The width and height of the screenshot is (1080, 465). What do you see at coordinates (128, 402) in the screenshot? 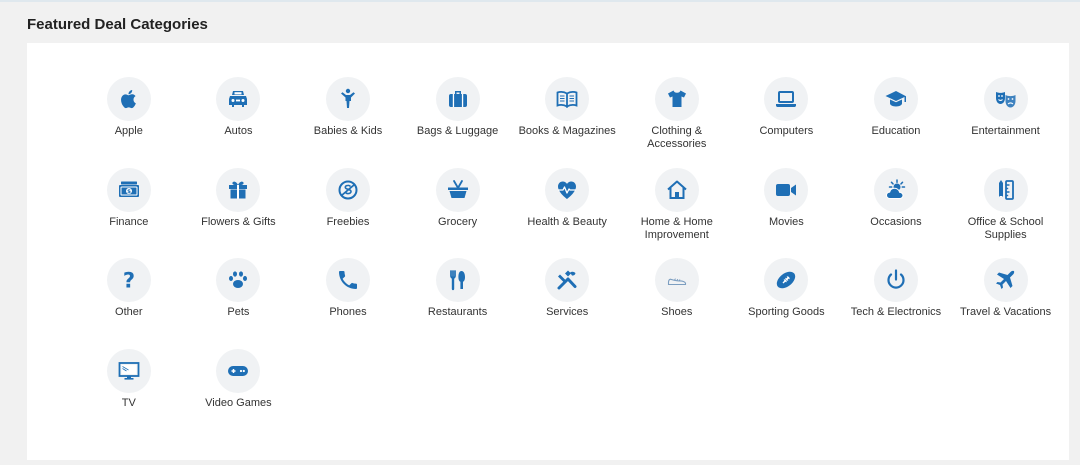
I see `category-label: TV` at bounding box center [128, 402].